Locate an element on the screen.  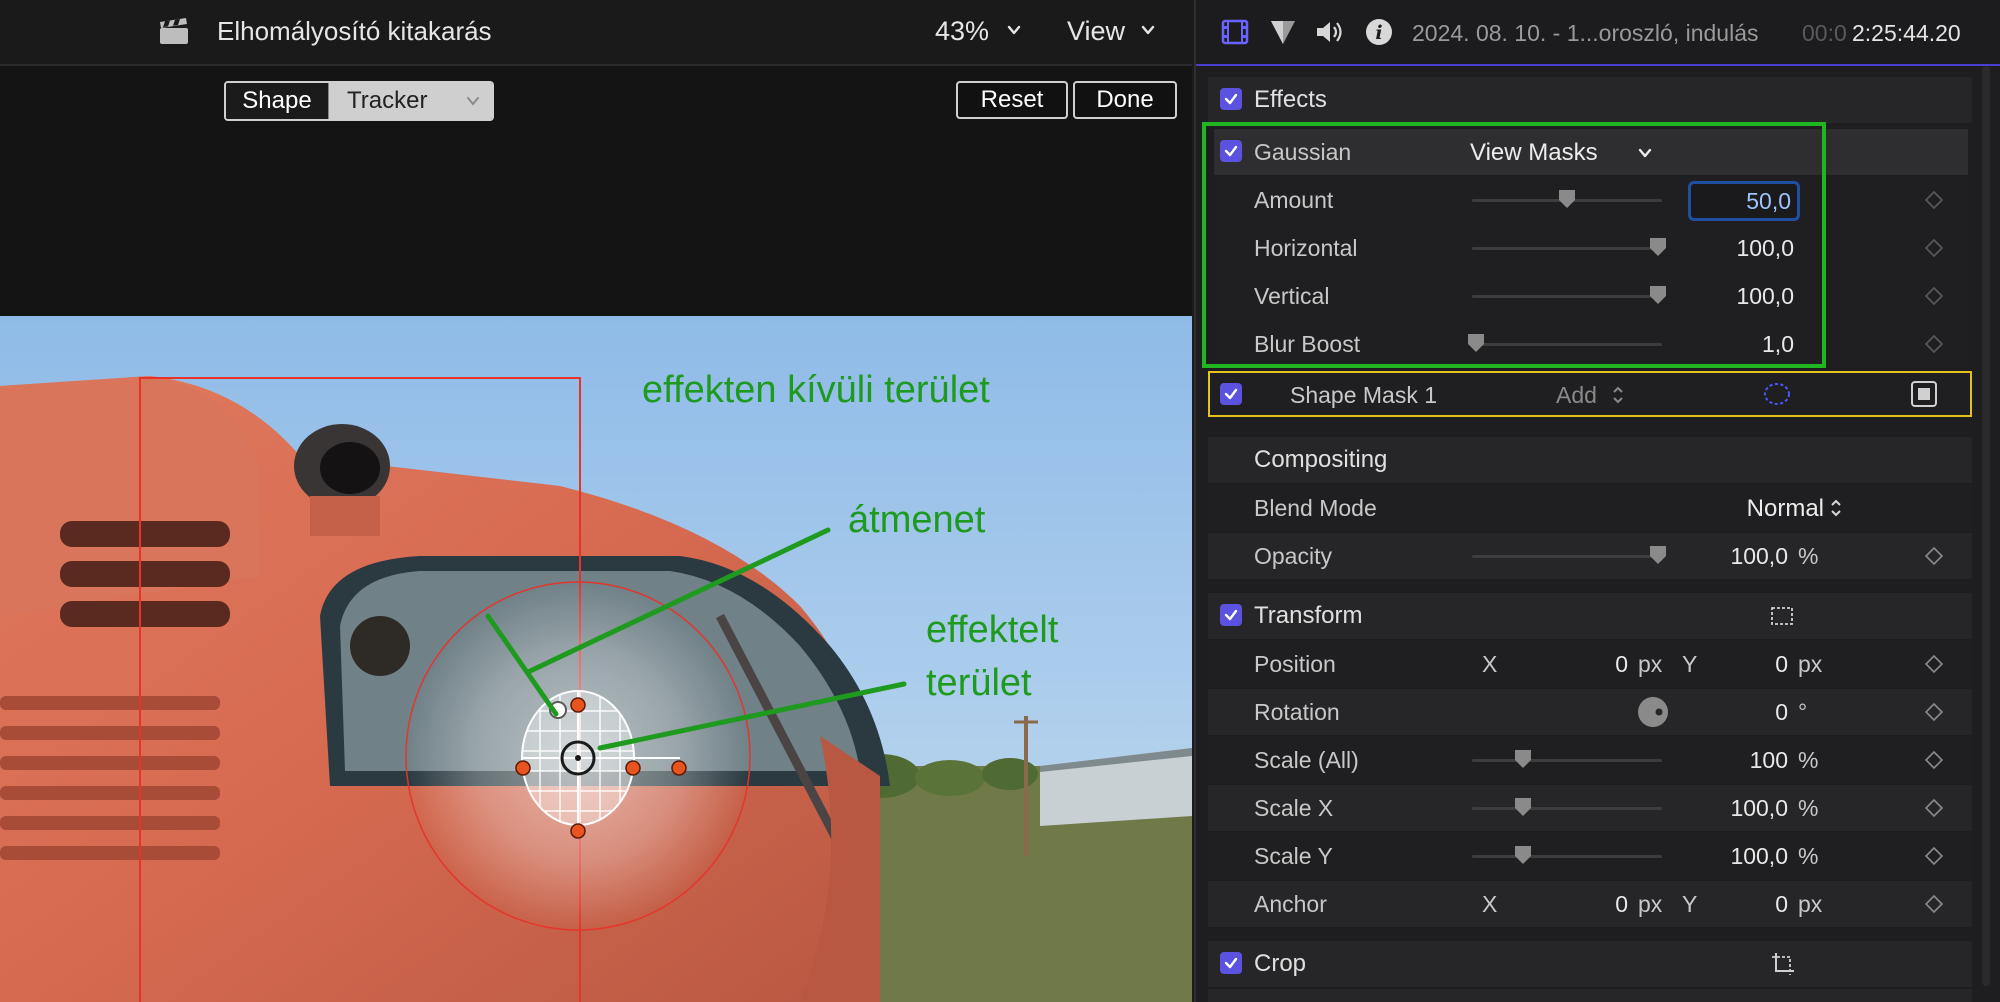
reset-button: Reset is located at coordinates (1012, 100).